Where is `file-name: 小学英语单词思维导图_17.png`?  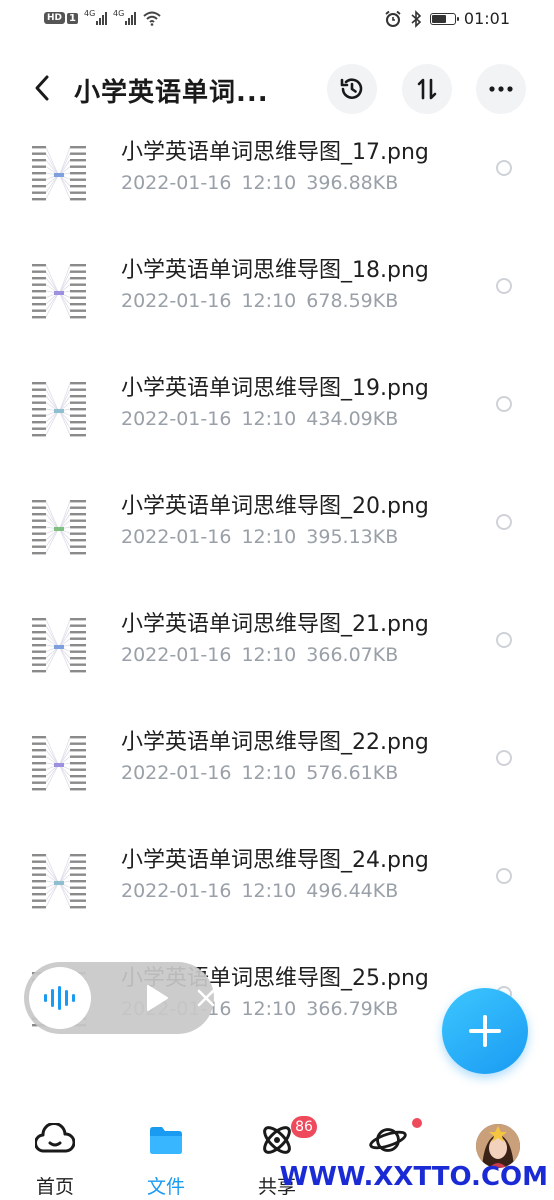
file-name: 小学英语单词思维导图_17.png is located at coordinates (275, 152).